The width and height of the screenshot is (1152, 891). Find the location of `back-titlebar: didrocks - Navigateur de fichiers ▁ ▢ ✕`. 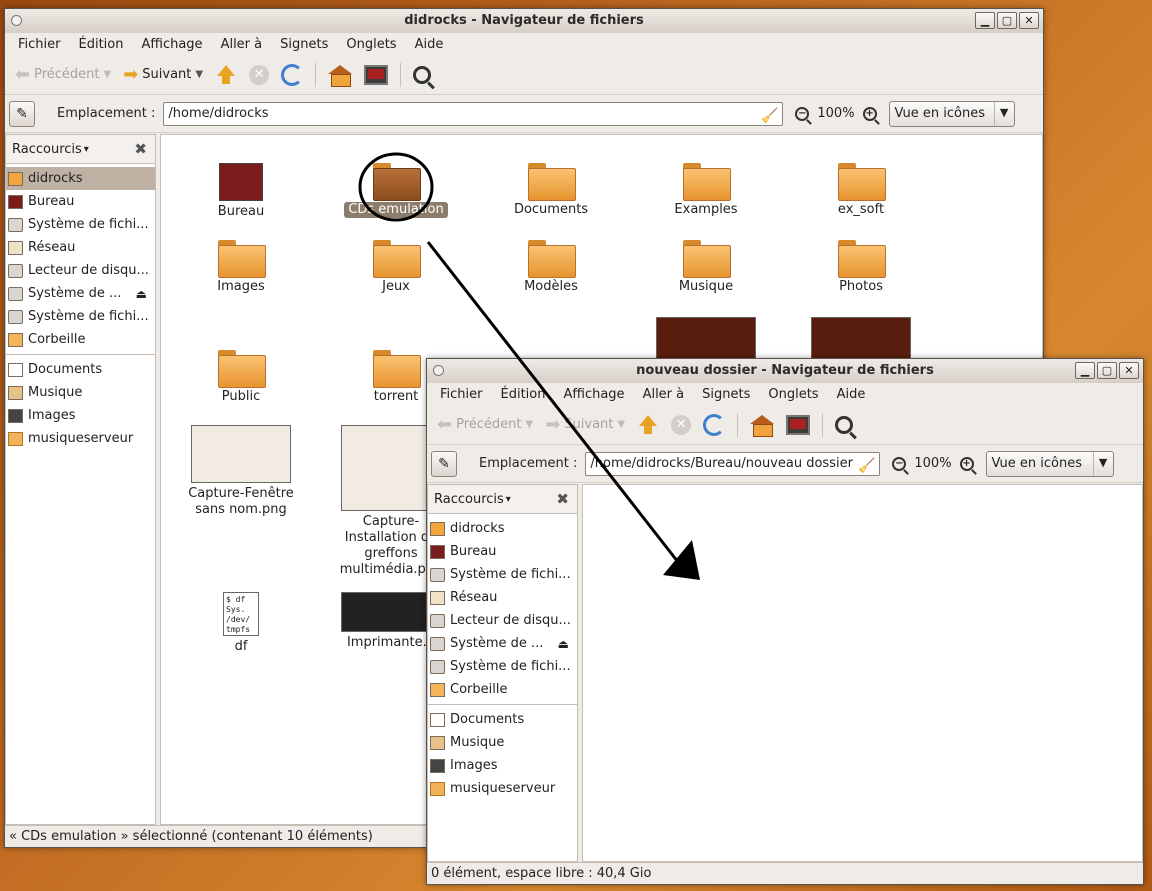

back-titlebar: didrocks - Navigateur de fichiers ▁ ▢ ✕ is located at coordinates (524, 21).